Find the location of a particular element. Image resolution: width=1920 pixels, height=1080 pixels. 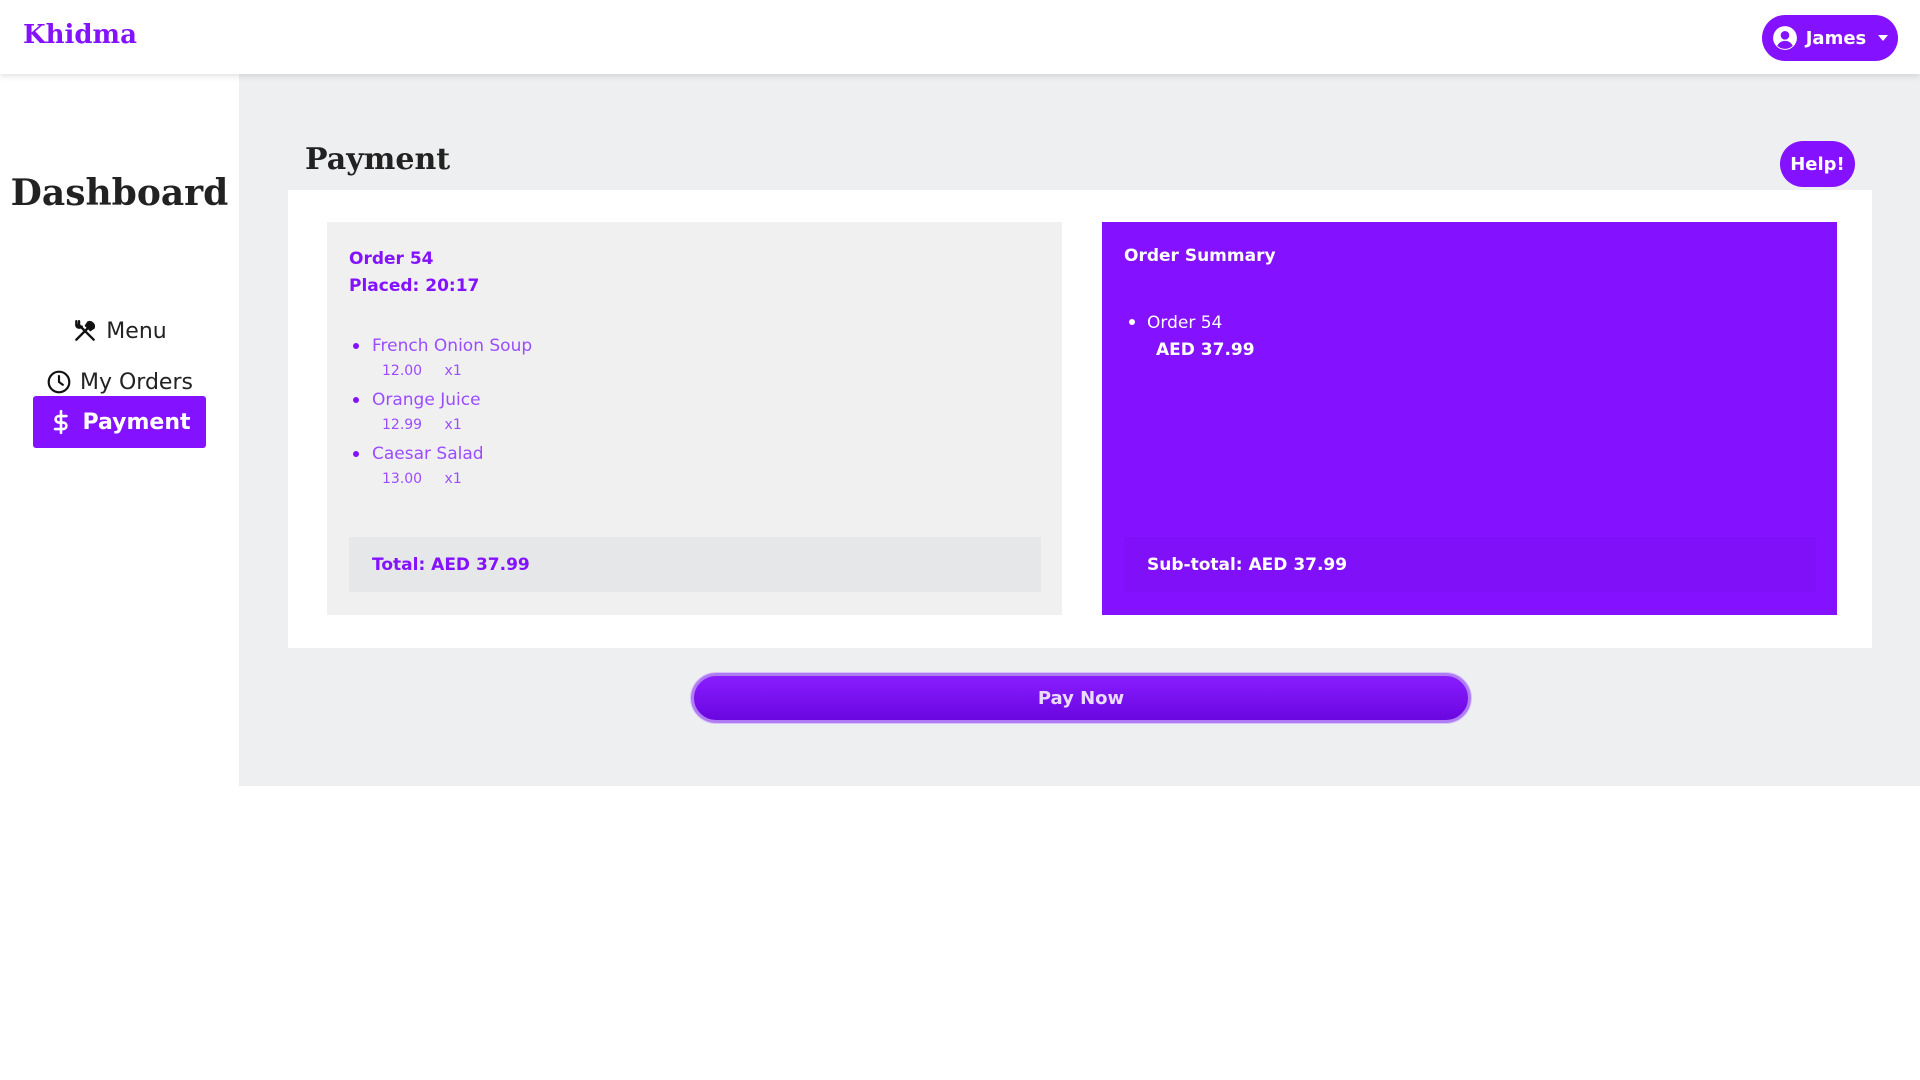

sidebar-item-label: Payment is located at coordinates (136, 422).